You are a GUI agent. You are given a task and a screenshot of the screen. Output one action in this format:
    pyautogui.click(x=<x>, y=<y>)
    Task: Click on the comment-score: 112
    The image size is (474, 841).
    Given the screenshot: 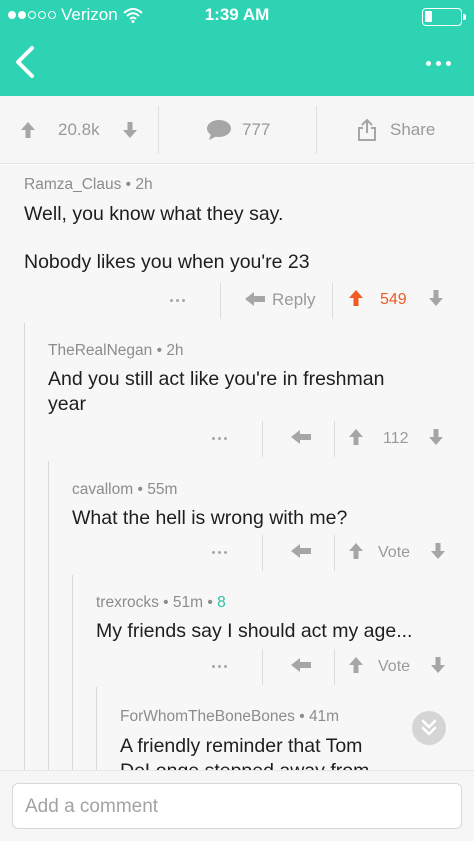 What is the action you would take?
    pyautogui.click(x=396, y=438)
    